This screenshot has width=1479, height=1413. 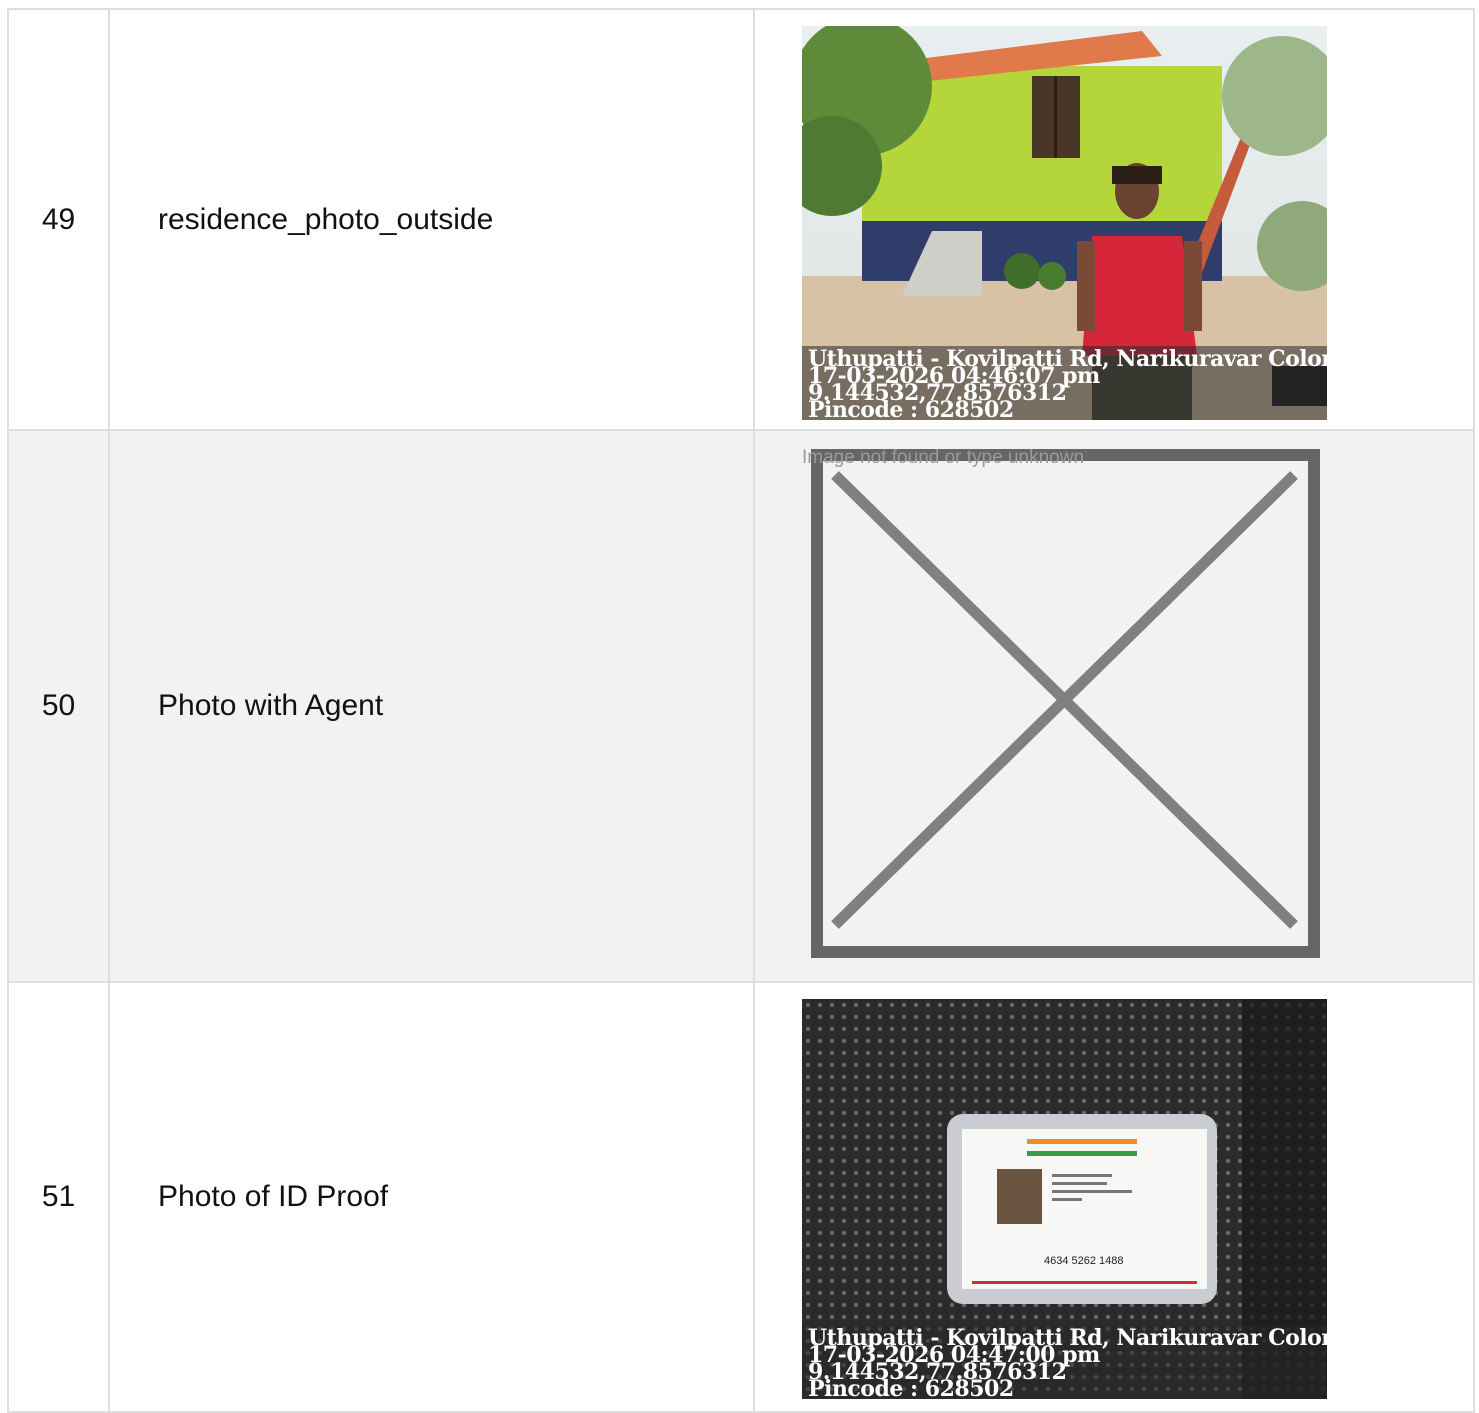 What do you see at coordinates (431, 219) in the screenshot?
I see `row-label: residence_photo_outside` at bounding box center [431, 219].